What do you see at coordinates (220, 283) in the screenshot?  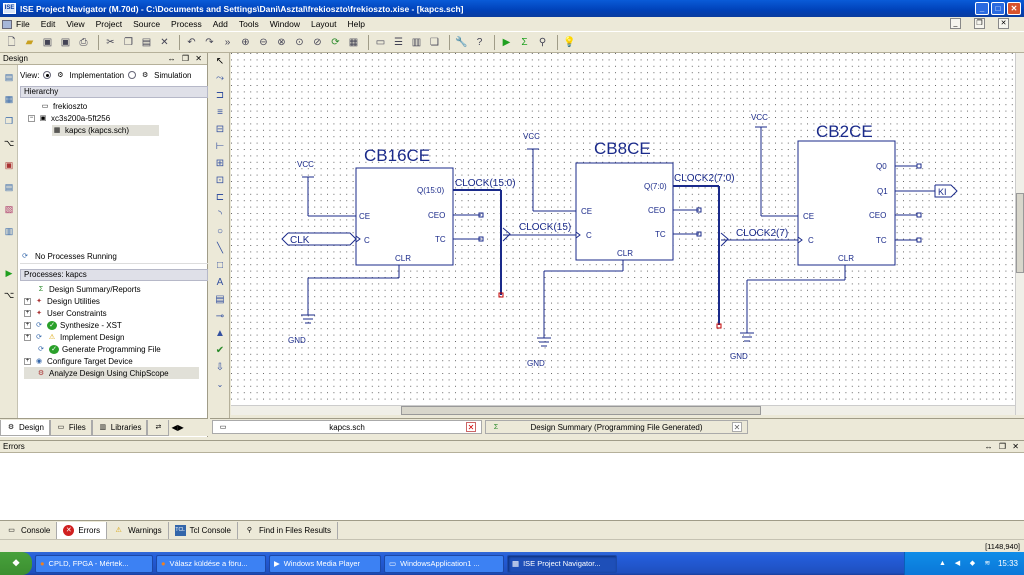 I see `add-text-icon: A` at bounding box center [220, 283].